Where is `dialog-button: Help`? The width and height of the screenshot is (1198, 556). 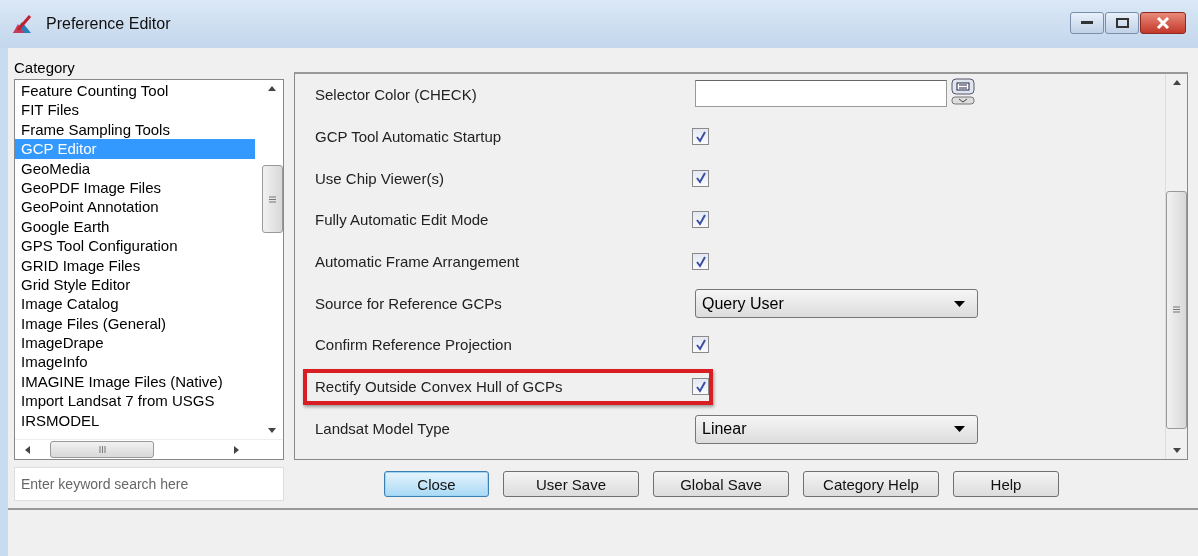
dialog-button: Help is located at coordinates (1006, 484).